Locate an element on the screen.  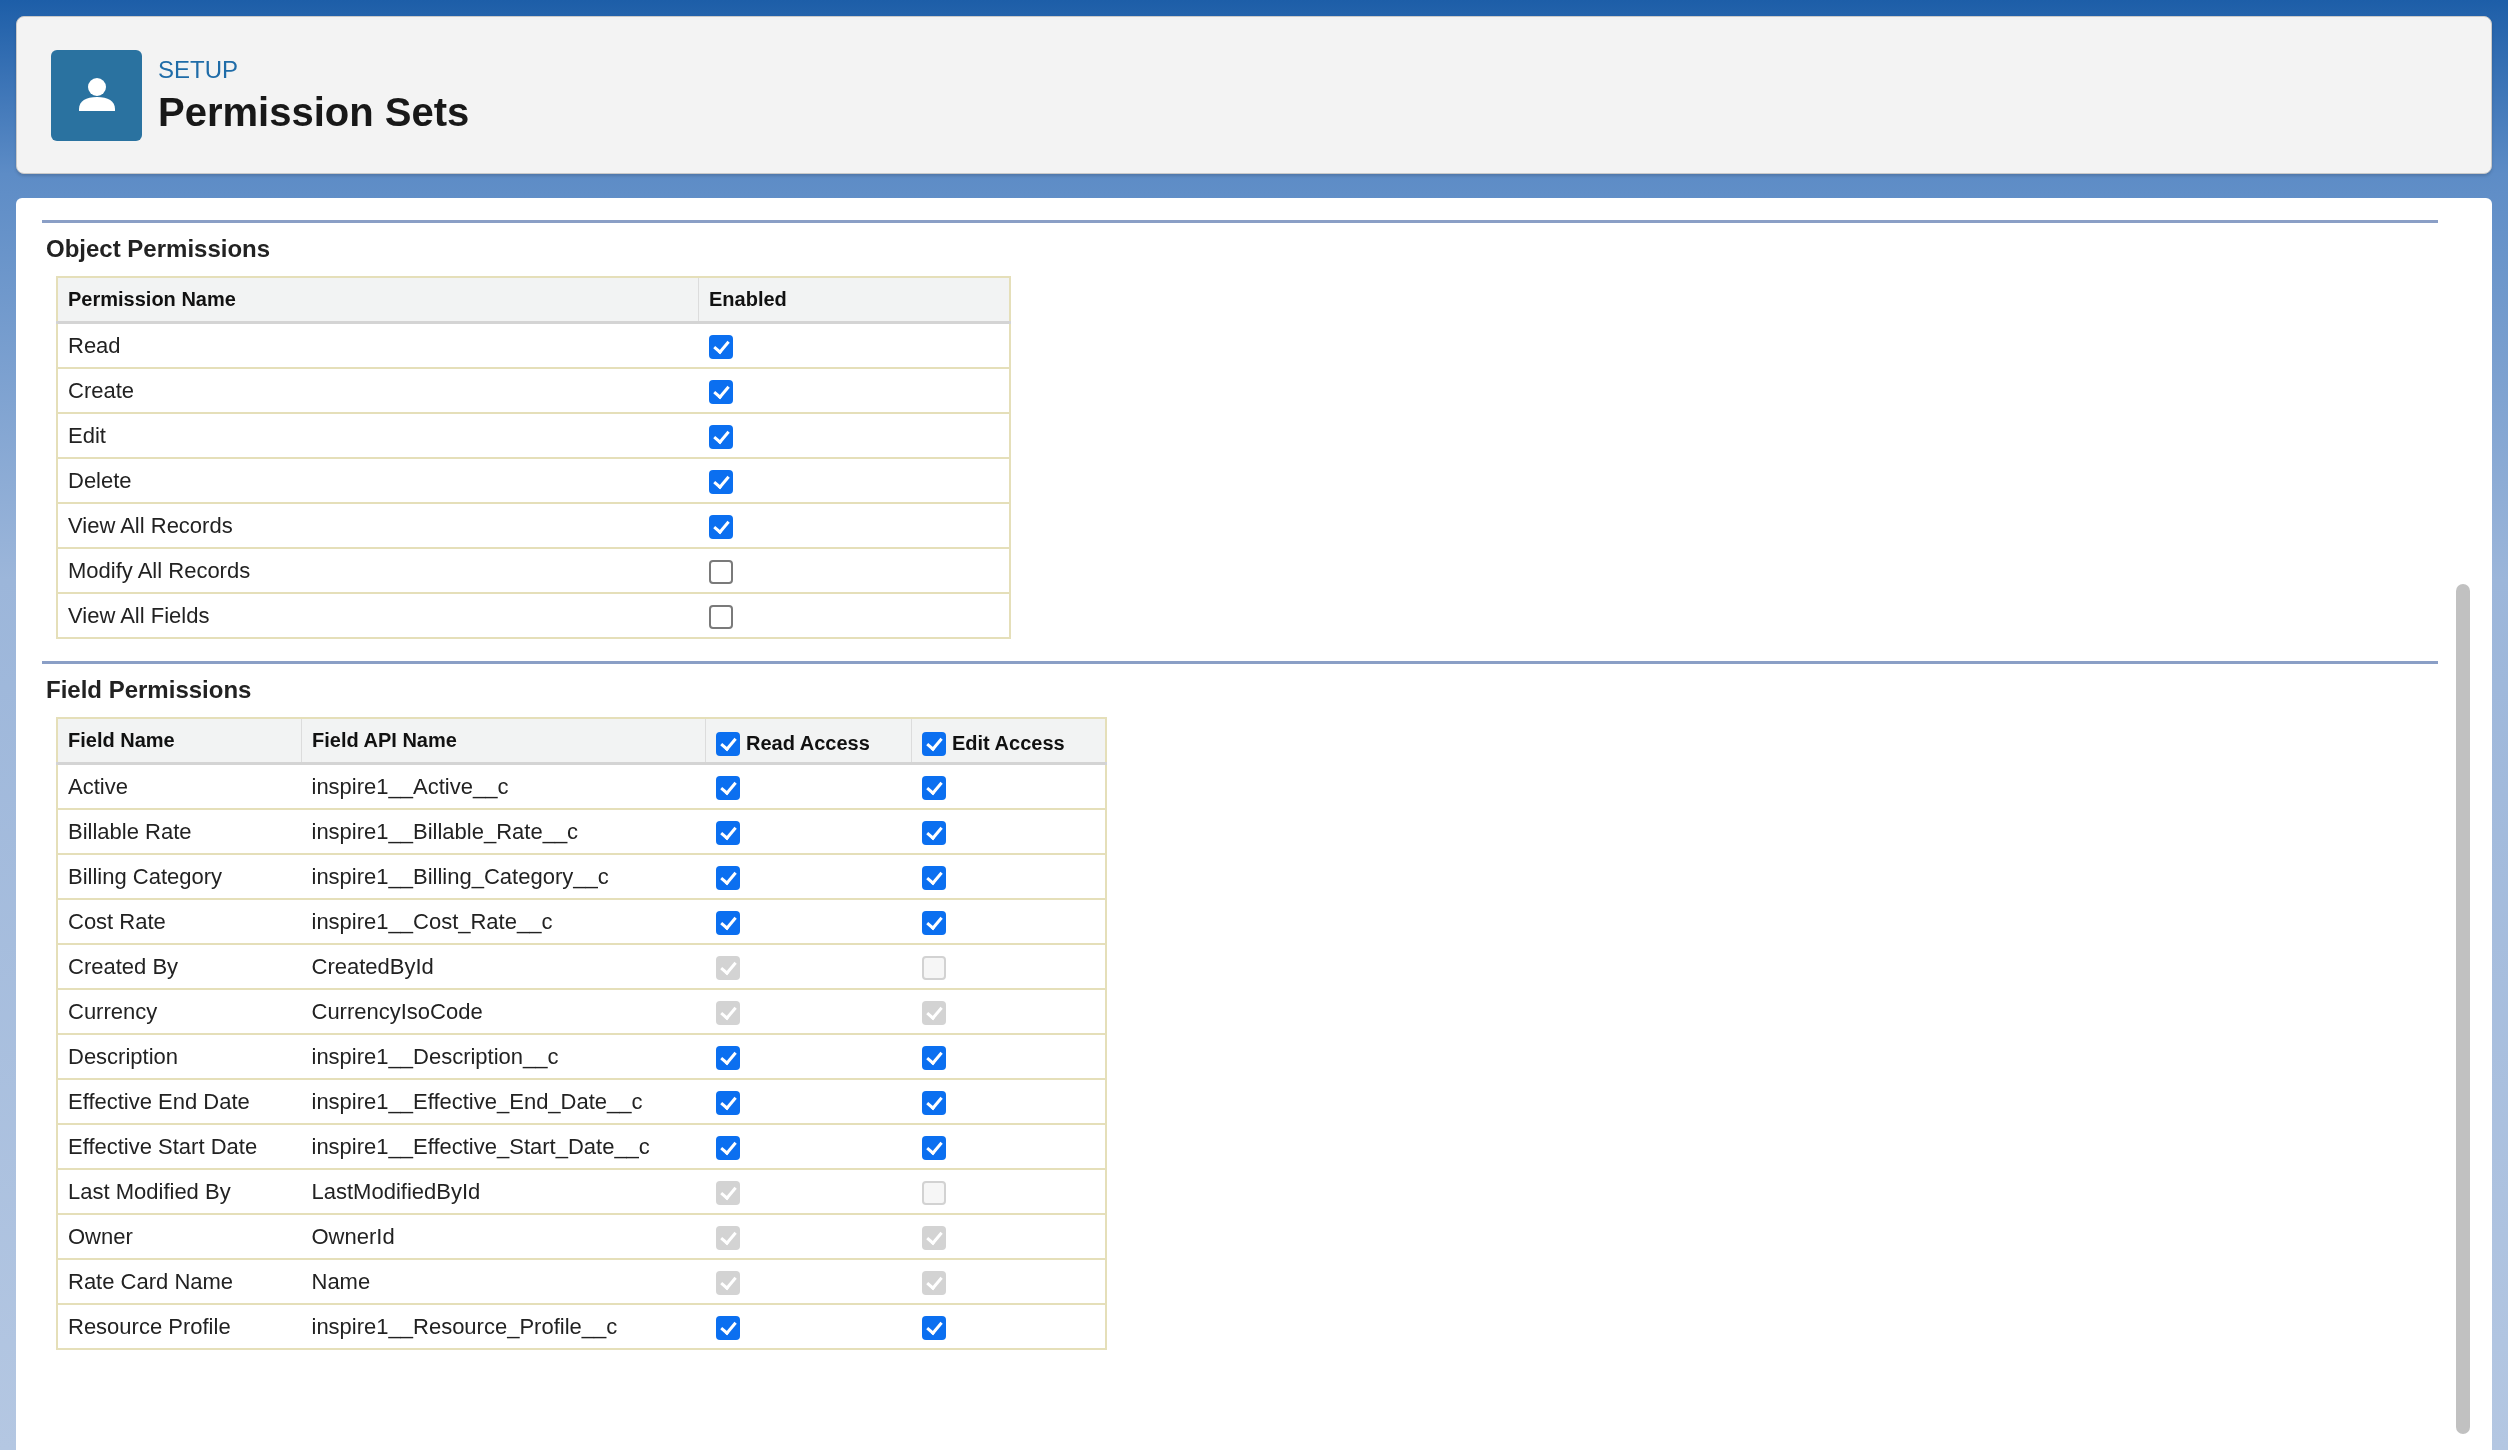
table-cell: inspire1__Billing_Category__c is located at coordinates (503, 876).